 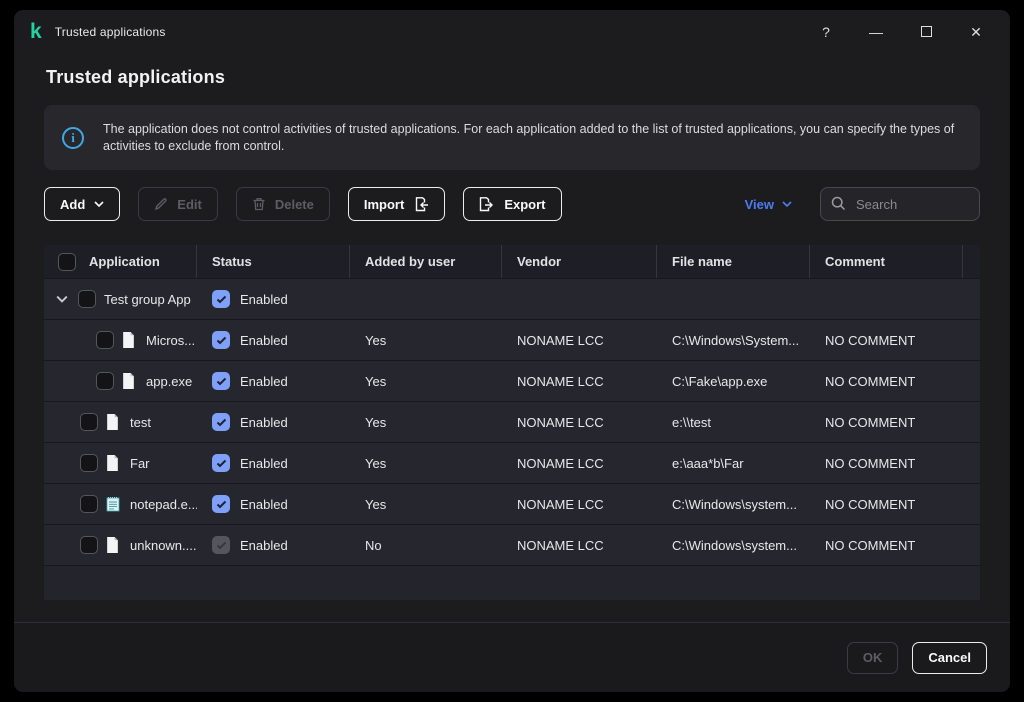 What do you see at coordinates (136, 77) in the screenshot?
I see `page-title: Trusted applications` at bounding box center [136, 77].